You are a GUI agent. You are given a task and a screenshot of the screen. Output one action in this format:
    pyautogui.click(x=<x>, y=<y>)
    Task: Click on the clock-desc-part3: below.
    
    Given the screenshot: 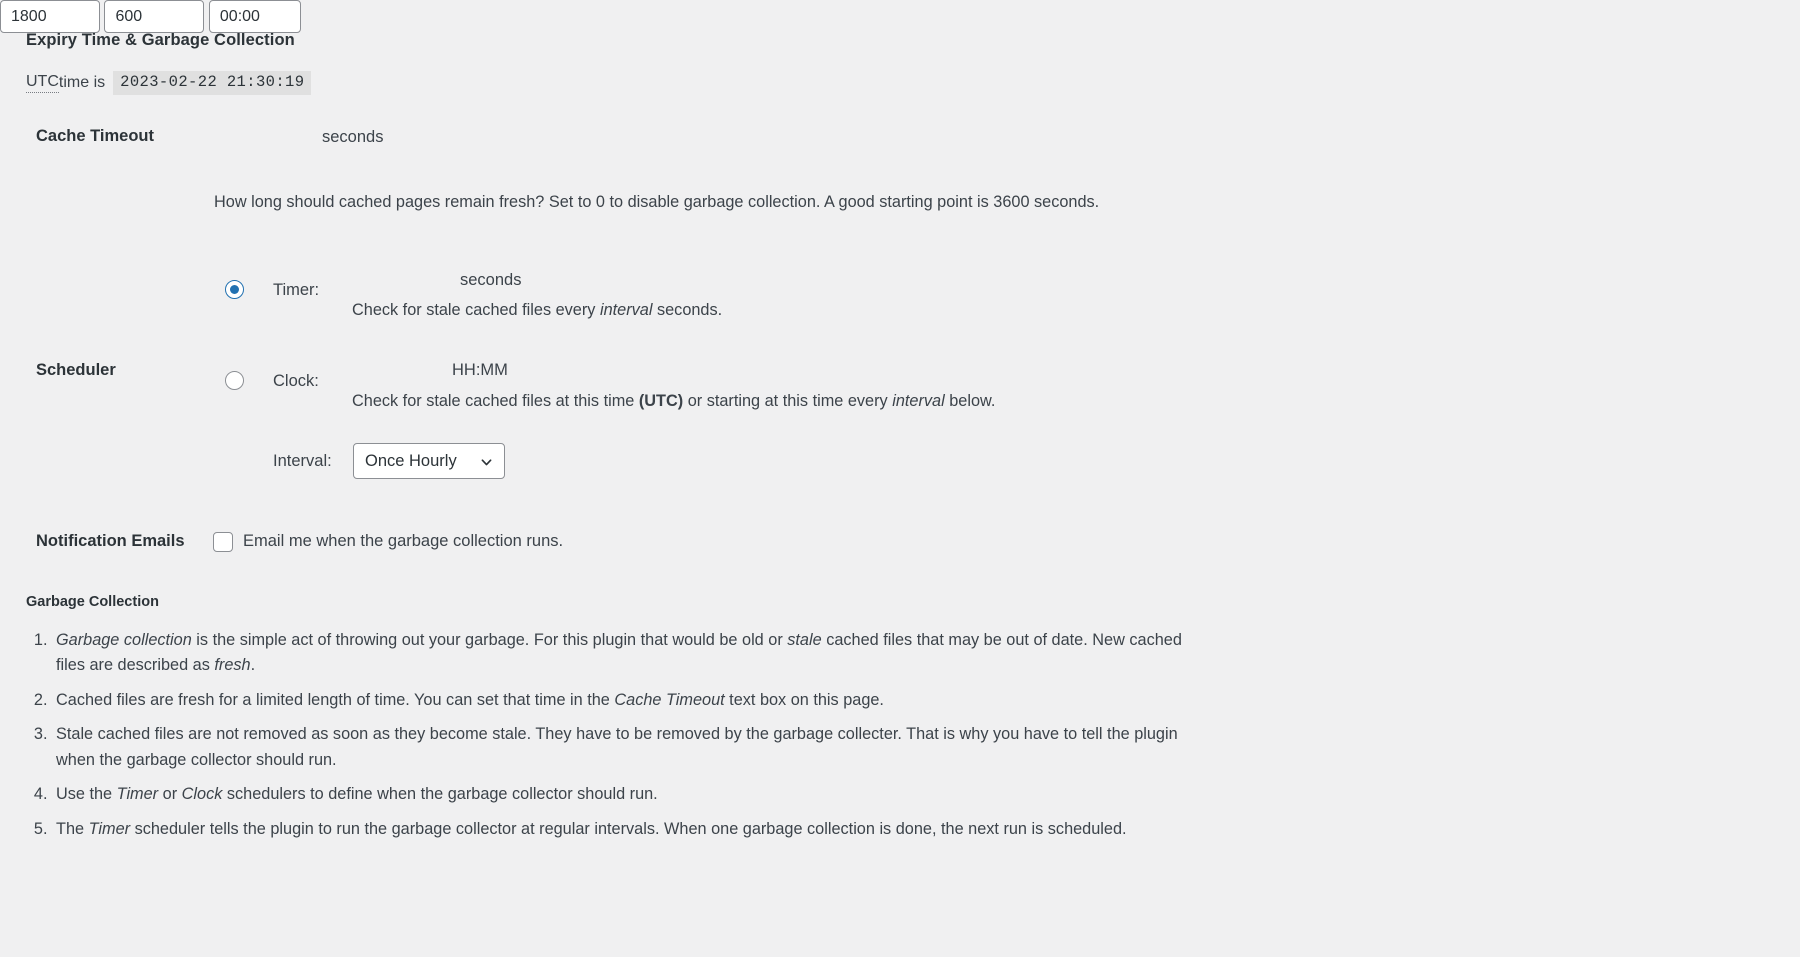 What is the action you would take?
    pyautogui.click(x=970, y=401)
    